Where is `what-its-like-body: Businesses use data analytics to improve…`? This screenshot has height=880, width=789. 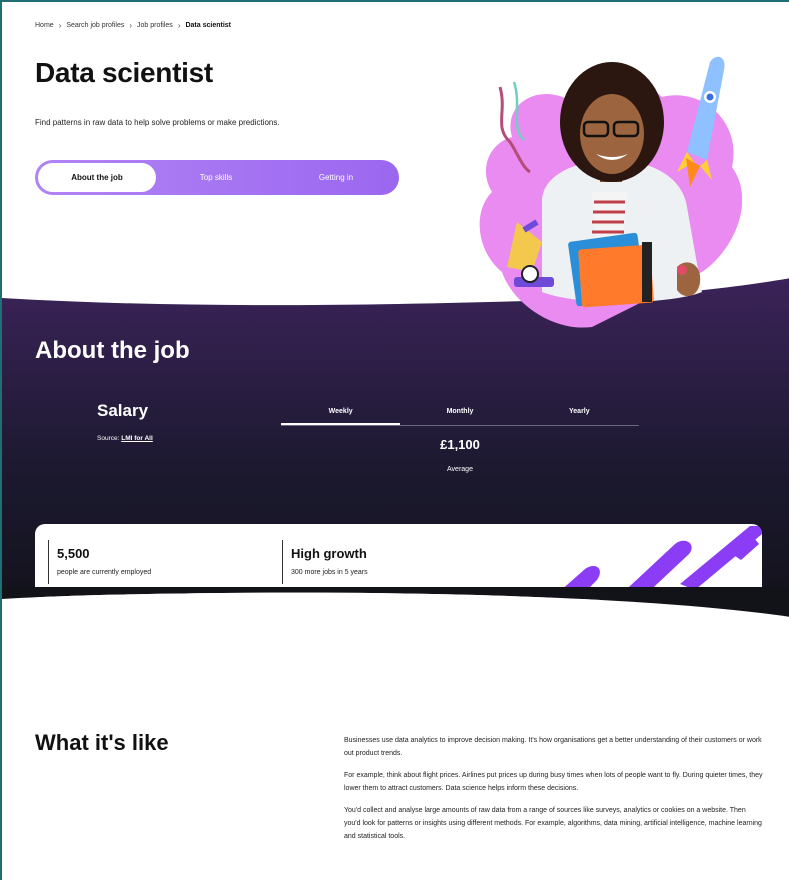
what-its-like-body: Businesses use data analytics to improve… is located at coordinates (554, 793).